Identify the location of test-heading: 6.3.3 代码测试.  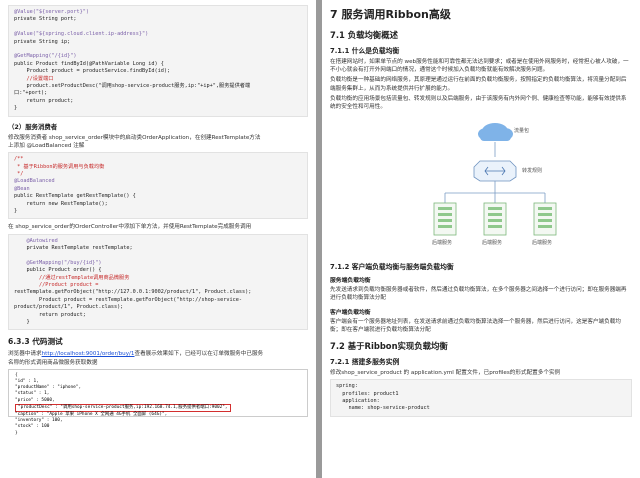
(35, 342).